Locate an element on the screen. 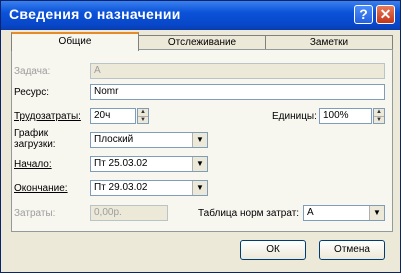 This screenshot has width=401, height=273. tab-strip: Общие Отслеживание Заметки is located at coordinates (202, 41).